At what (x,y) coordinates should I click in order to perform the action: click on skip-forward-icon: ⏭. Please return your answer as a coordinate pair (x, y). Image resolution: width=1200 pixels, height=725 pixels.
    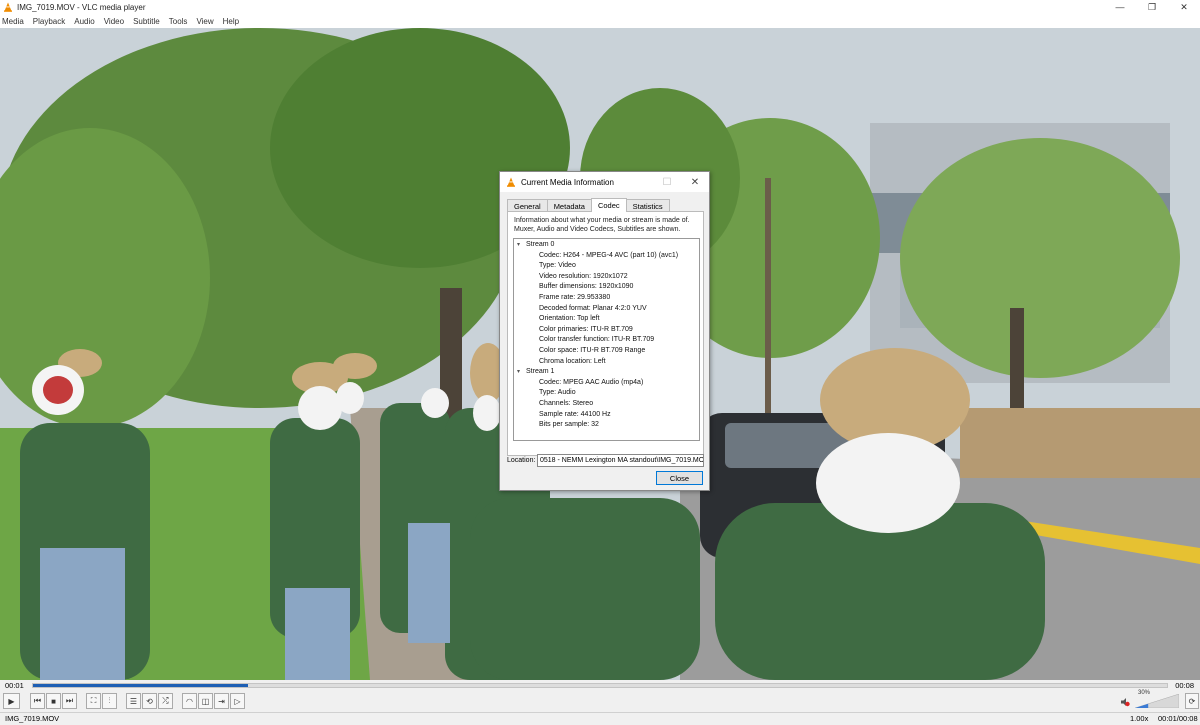
    Looking at the image, I should click on (69, 700).